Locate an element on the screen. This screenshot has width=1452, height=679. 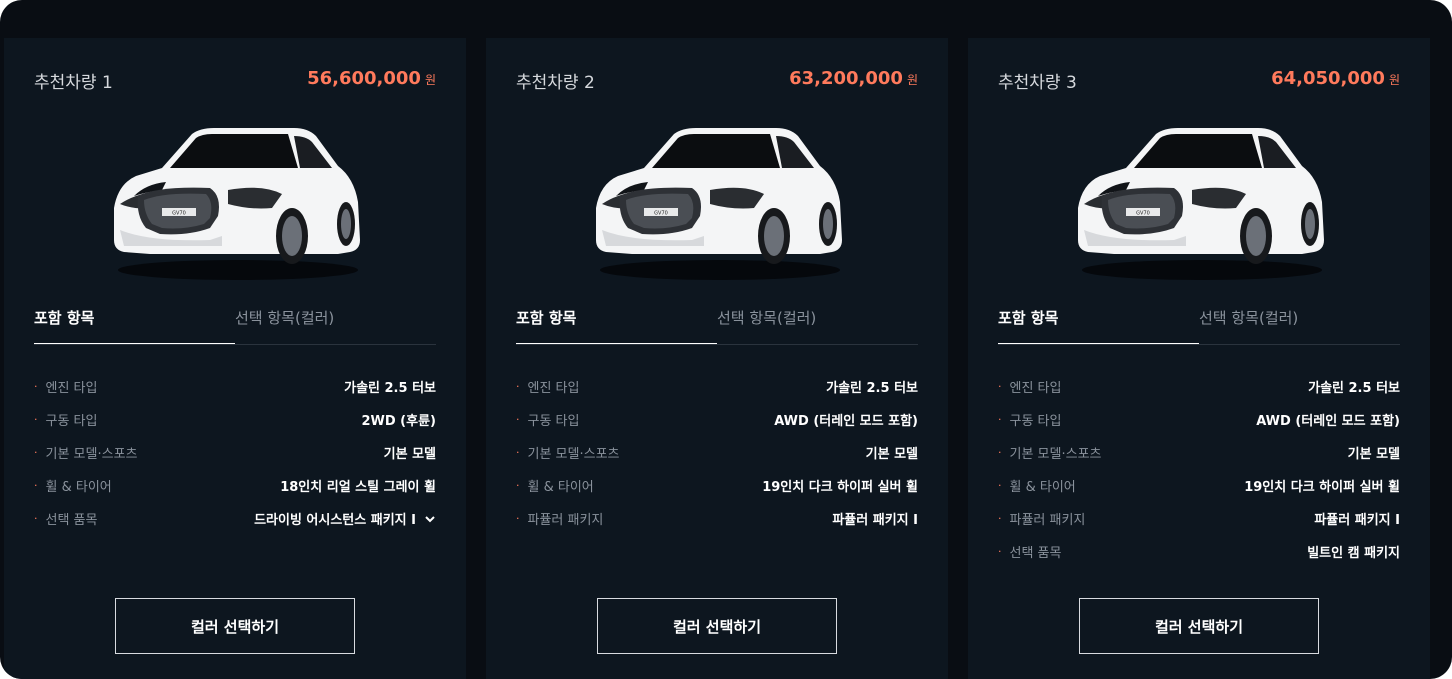
price-value: 64,050,000 is located at coordinates (1328, 78).